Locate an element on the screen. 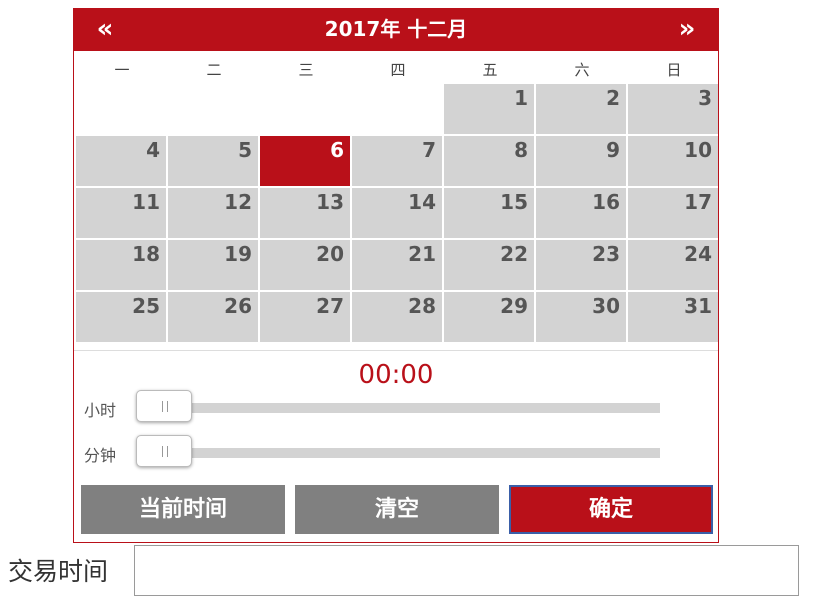 The image size is (814, 610). weekday-wed: 三 is located at coordinates (306, 70).